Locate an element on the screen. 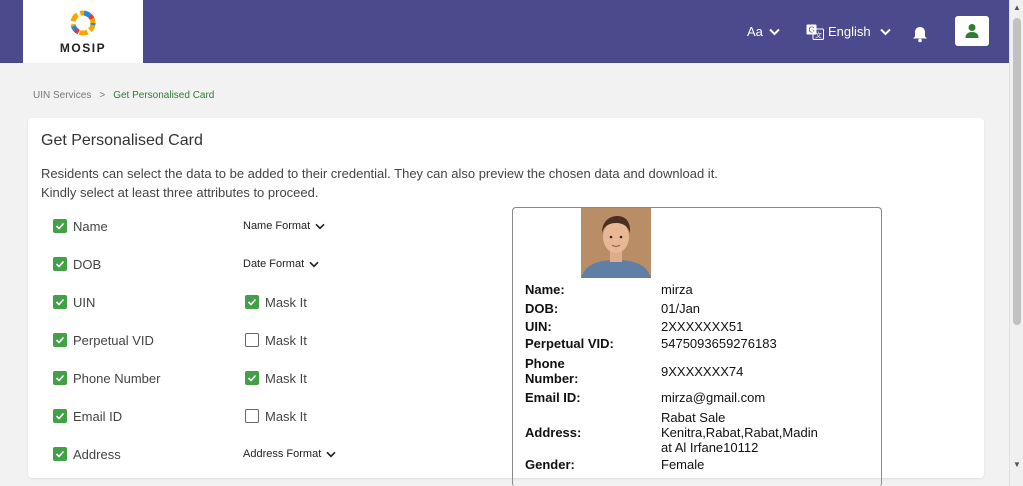 The image size is (1023, 486). attribute-checkbox-uin: UIN is located at coordinates (74, 302).